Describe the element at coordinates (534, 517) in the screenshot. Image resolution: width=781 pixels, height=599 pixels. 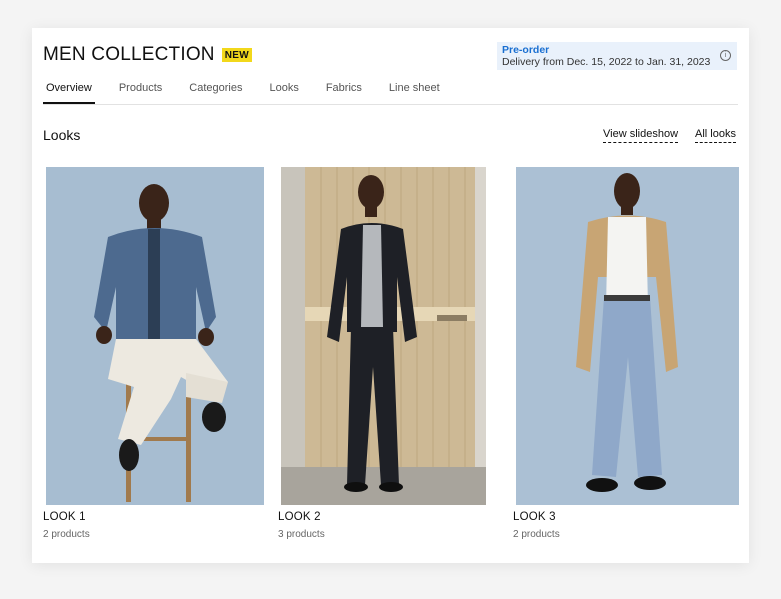
I see `look-title: LOOK 3` at that location.